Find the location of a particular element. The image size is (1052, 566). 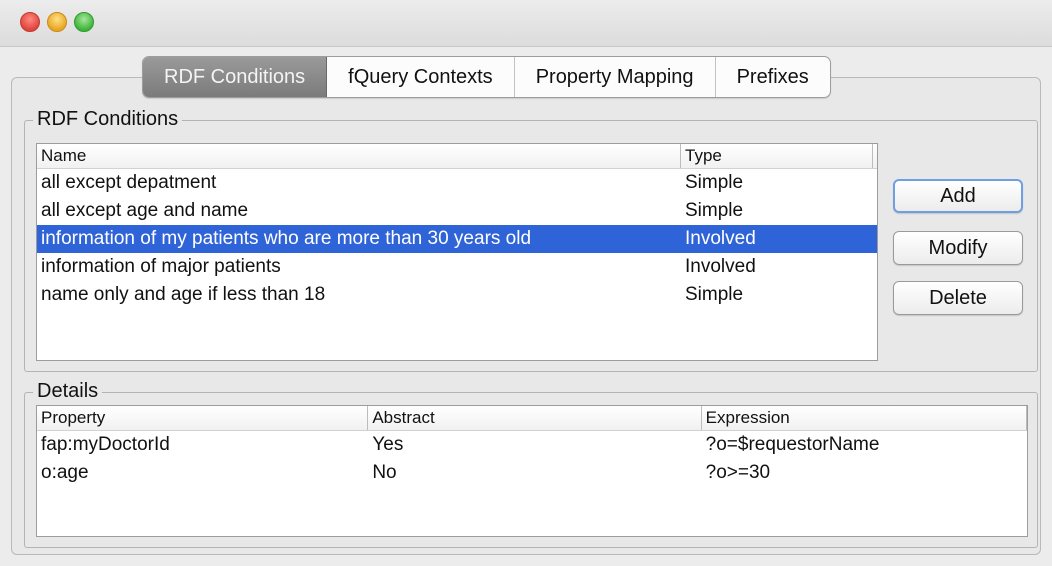

rdf-conditions-group-title: RDF Conditions is located at coordinates (108, 119).